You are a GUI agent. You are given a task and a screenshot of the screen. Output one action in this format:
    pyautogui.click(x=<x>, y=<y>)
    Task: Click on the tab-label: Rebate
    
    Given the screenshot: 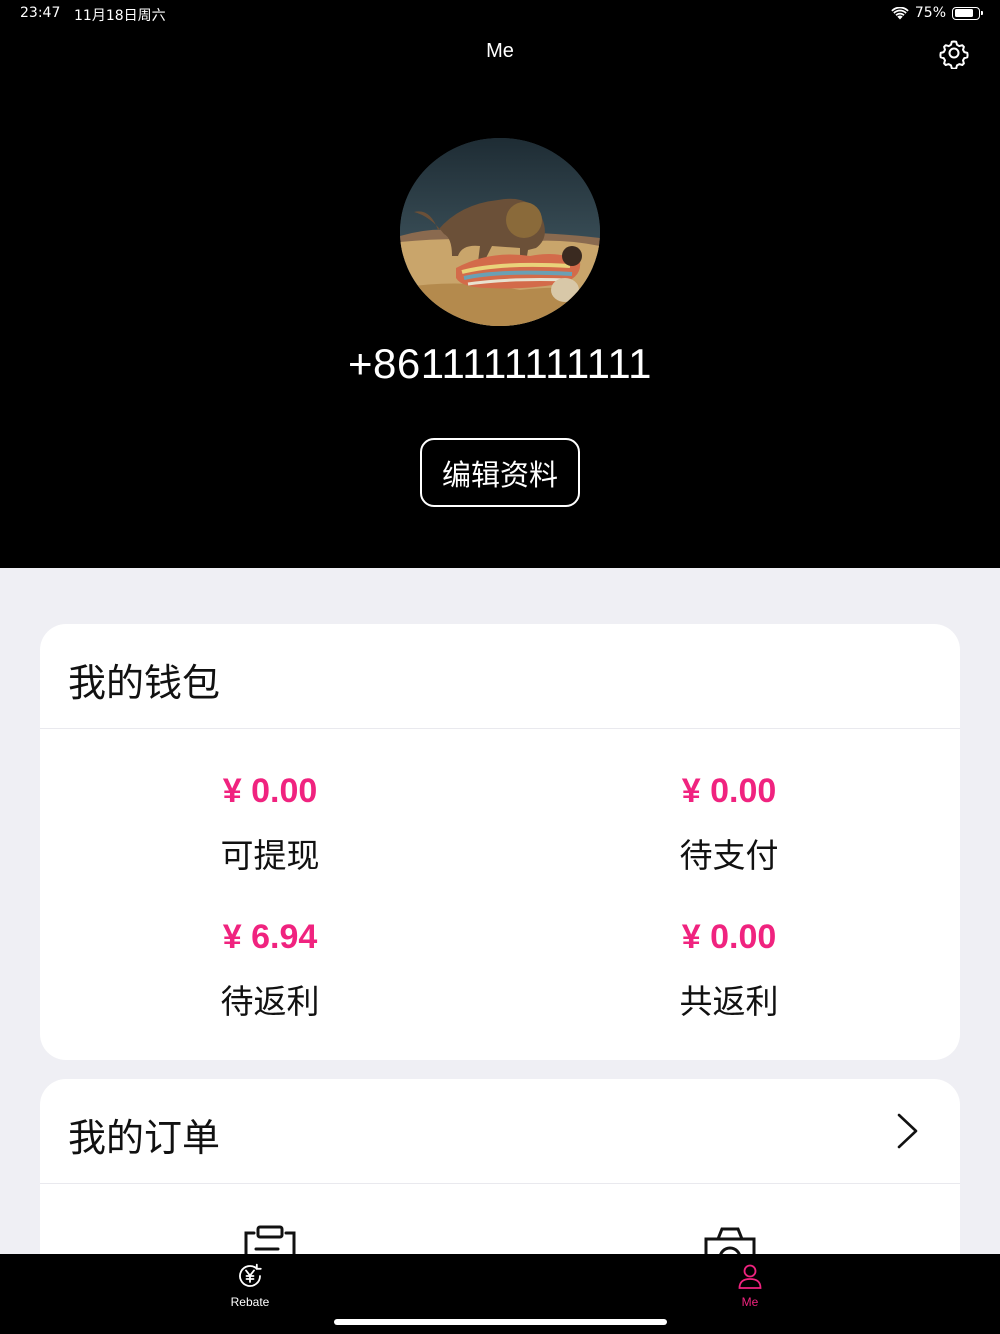 What is the action you would take?
    pyautogui.click(x=250, y=1302)
    